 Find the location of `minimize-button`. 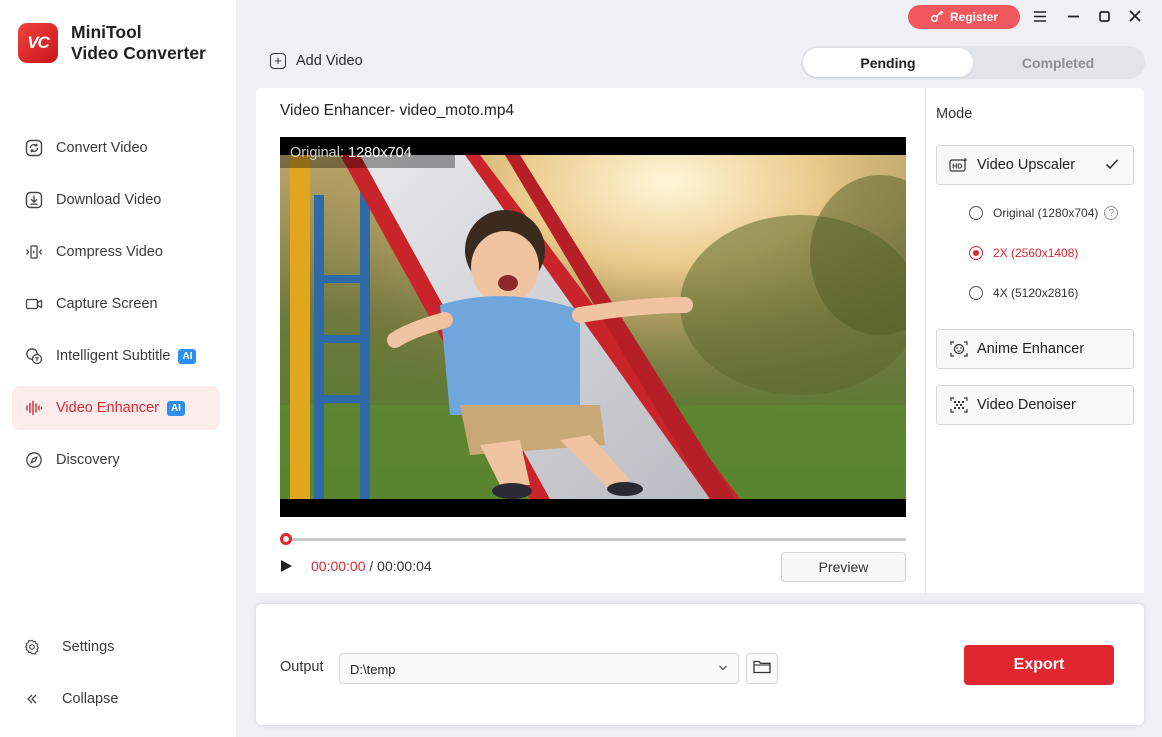

minimize-button is located at coordinates (1073, 17).